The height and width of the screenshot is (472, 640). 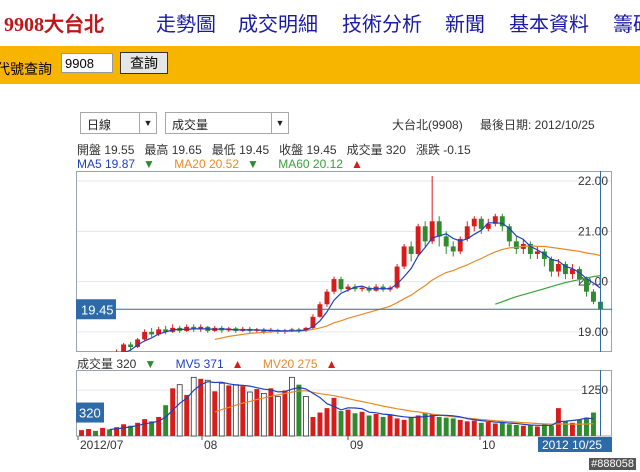 What do you see at coordinates (279, 123) in the screenshot?
I see `dropdown-arrow-icon: ▼` at bounding box center [279, 123].